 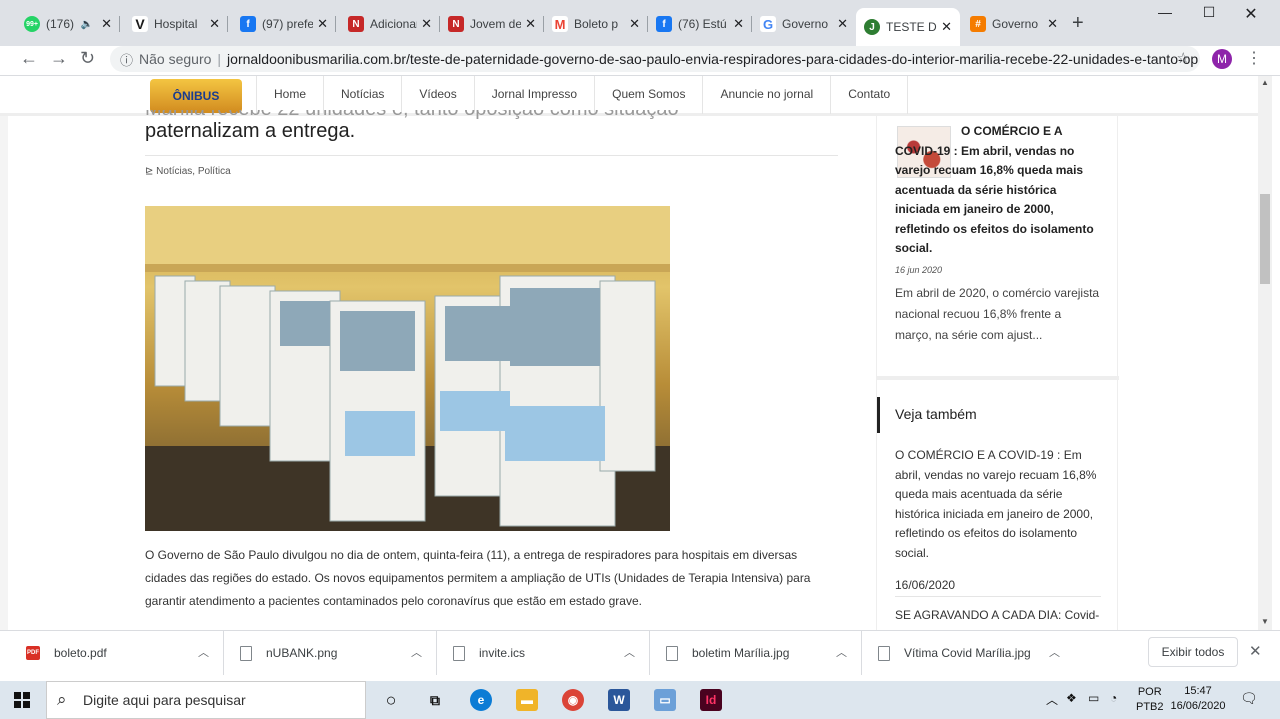 What do you see at coordinates (741, 653) in the screenshot?
I see `download-filename: boletim Marília.jpg` at bounding box center [741, 653].